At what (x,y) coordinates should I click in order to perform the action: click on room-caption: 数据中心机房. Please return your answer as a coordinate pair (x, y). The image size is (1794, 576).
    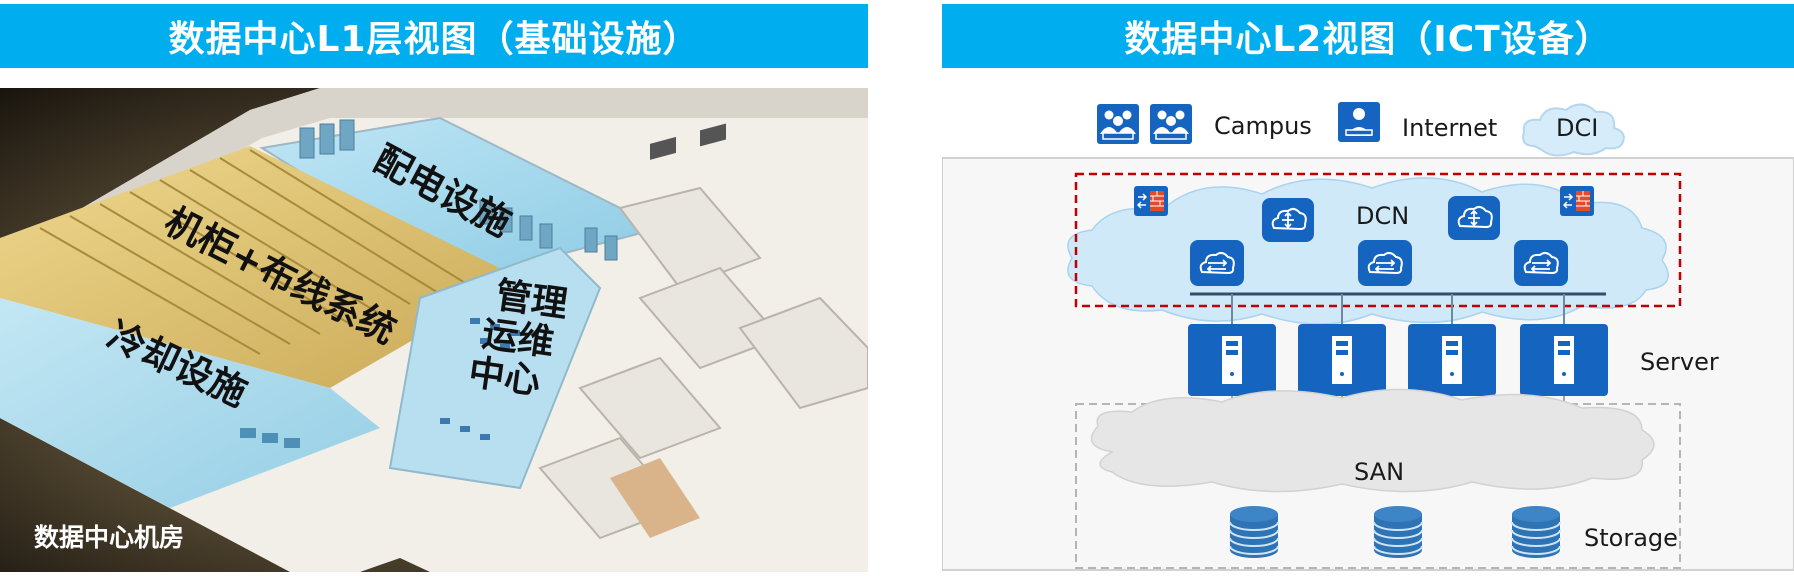
    Looking at the image, I should click on (109, 537).